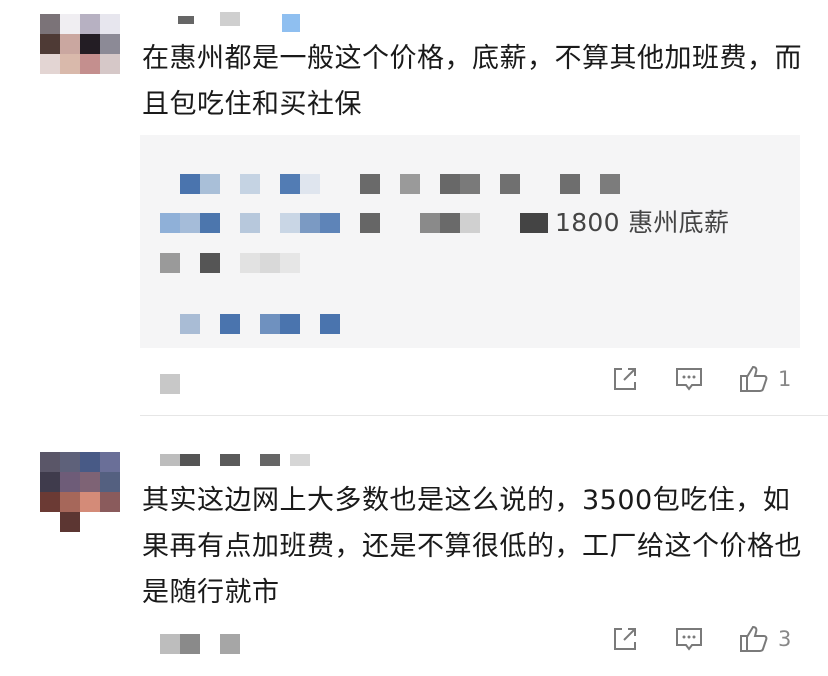 This screenshot has width=828, height=676. Describe the element at coordinates (642, 222) in the screenshot. I see `quoted-text: 1800 惠州底薪` at that location.